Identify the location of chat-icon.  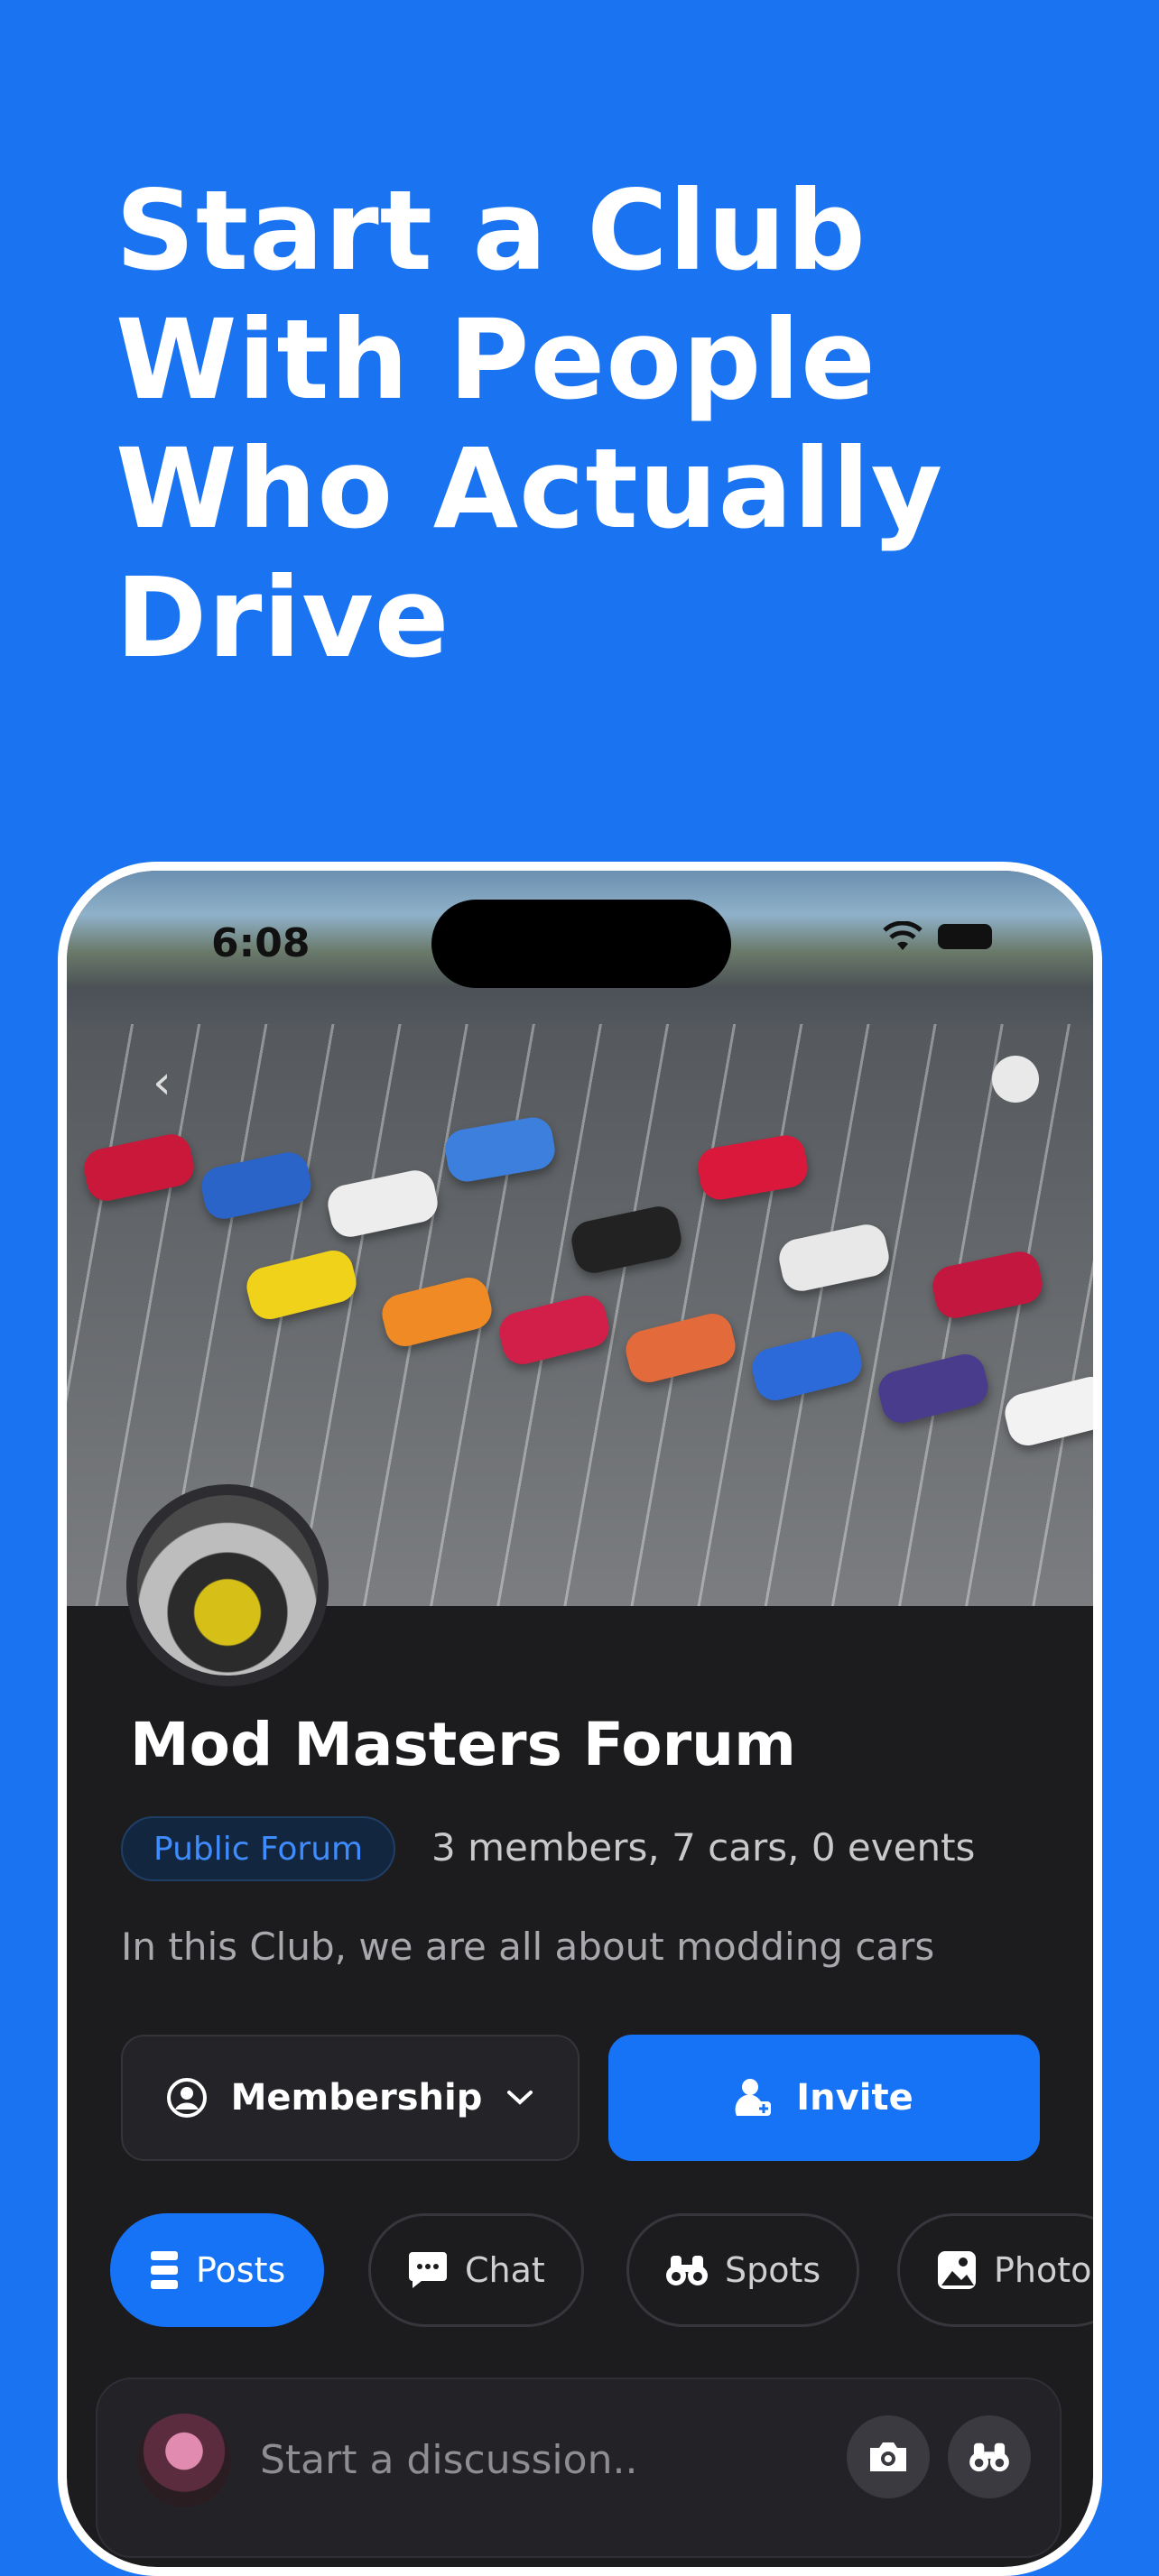
(428, 2270).